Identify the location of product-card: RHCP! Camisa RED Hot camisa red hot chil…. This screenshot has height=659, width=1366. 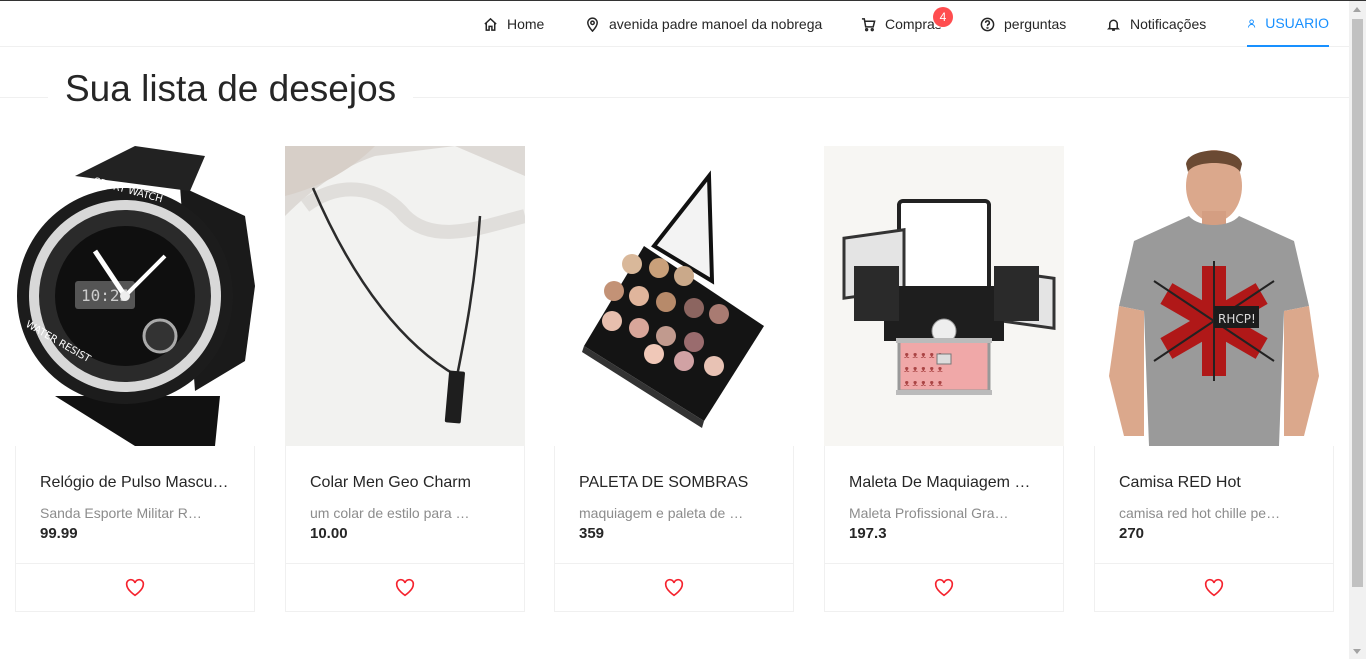
(1214, 379).